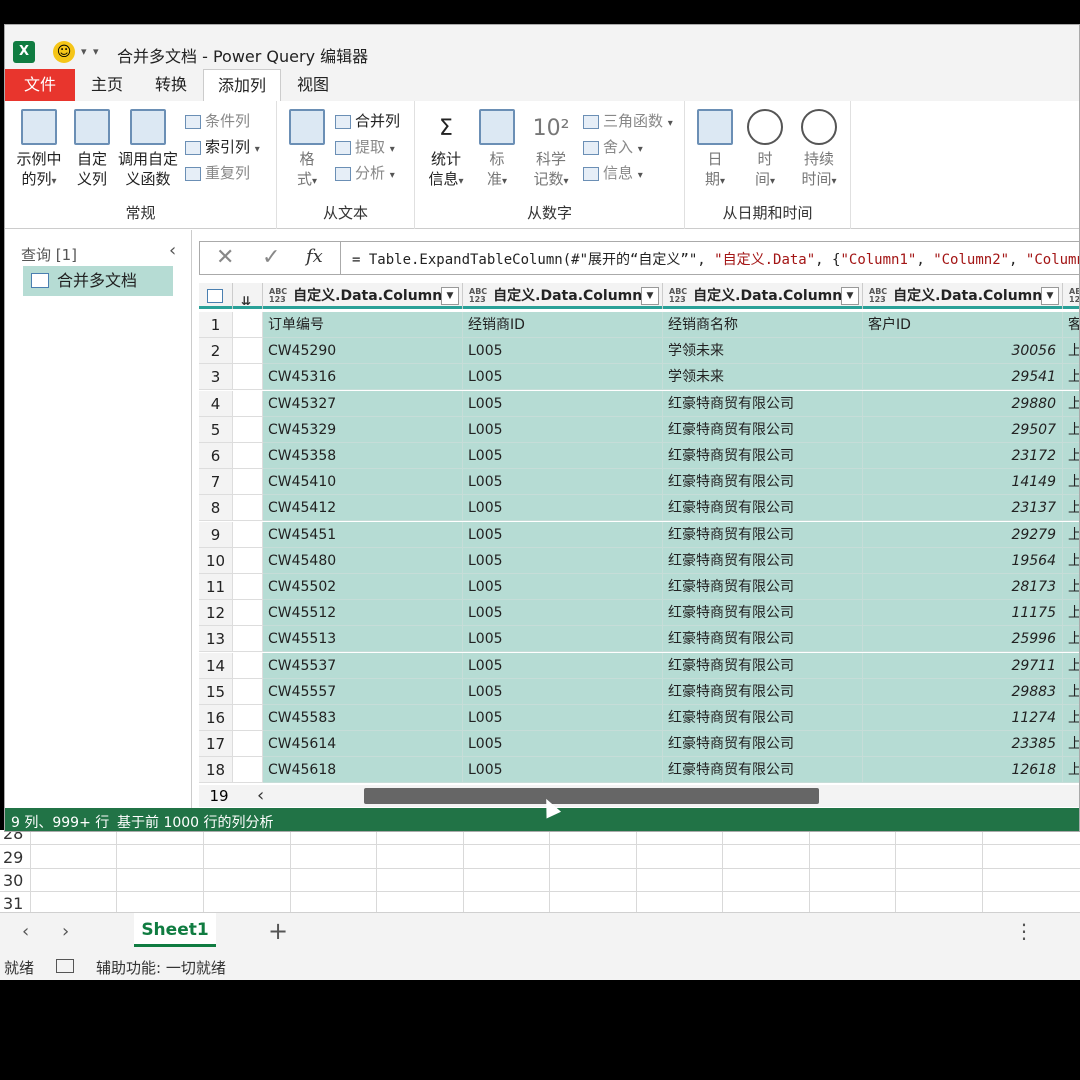  Describe the element at coordinates (591, 796) in the screenshot. I see `scrollbar-thumb` at that location.